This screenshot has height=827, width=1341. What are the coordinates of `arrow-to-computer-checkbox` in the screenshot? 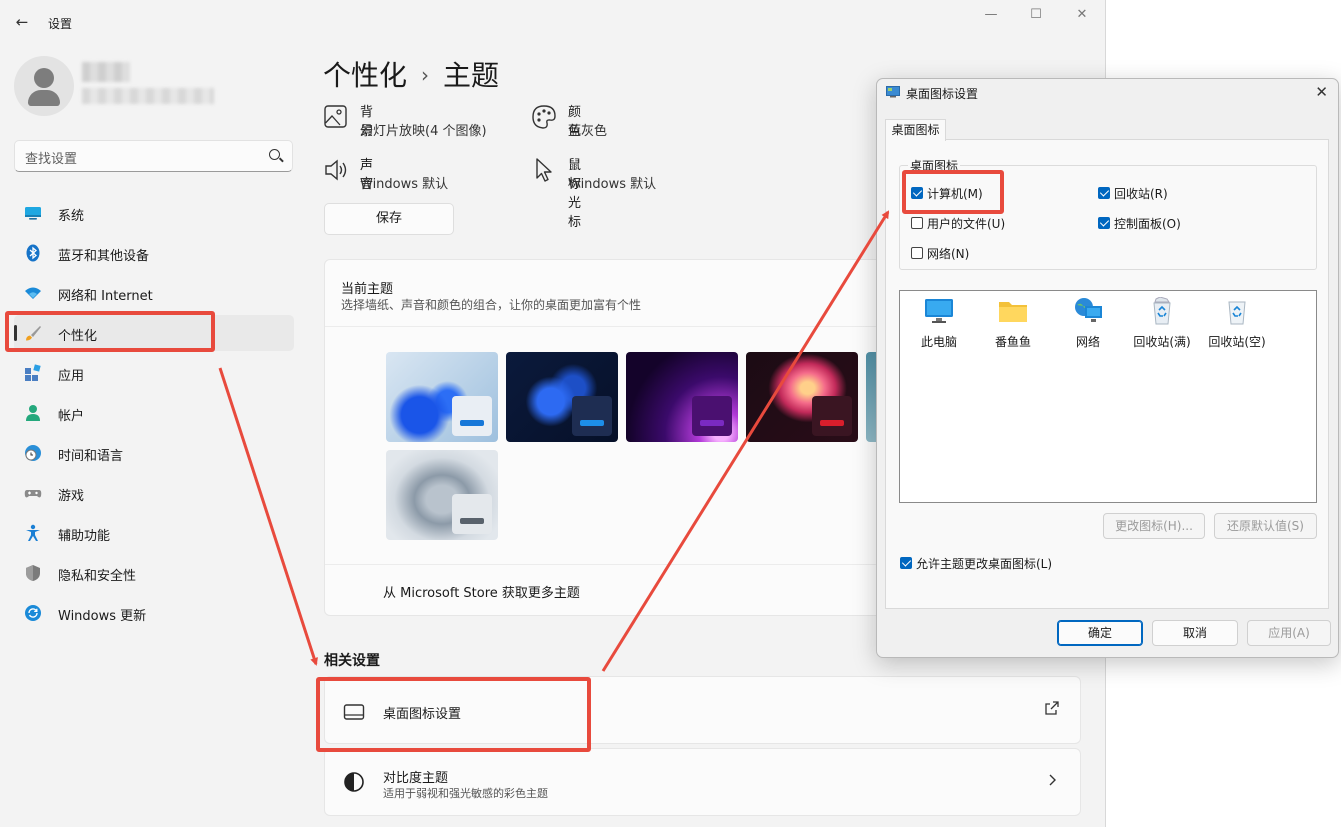 It's located at (745, 441).